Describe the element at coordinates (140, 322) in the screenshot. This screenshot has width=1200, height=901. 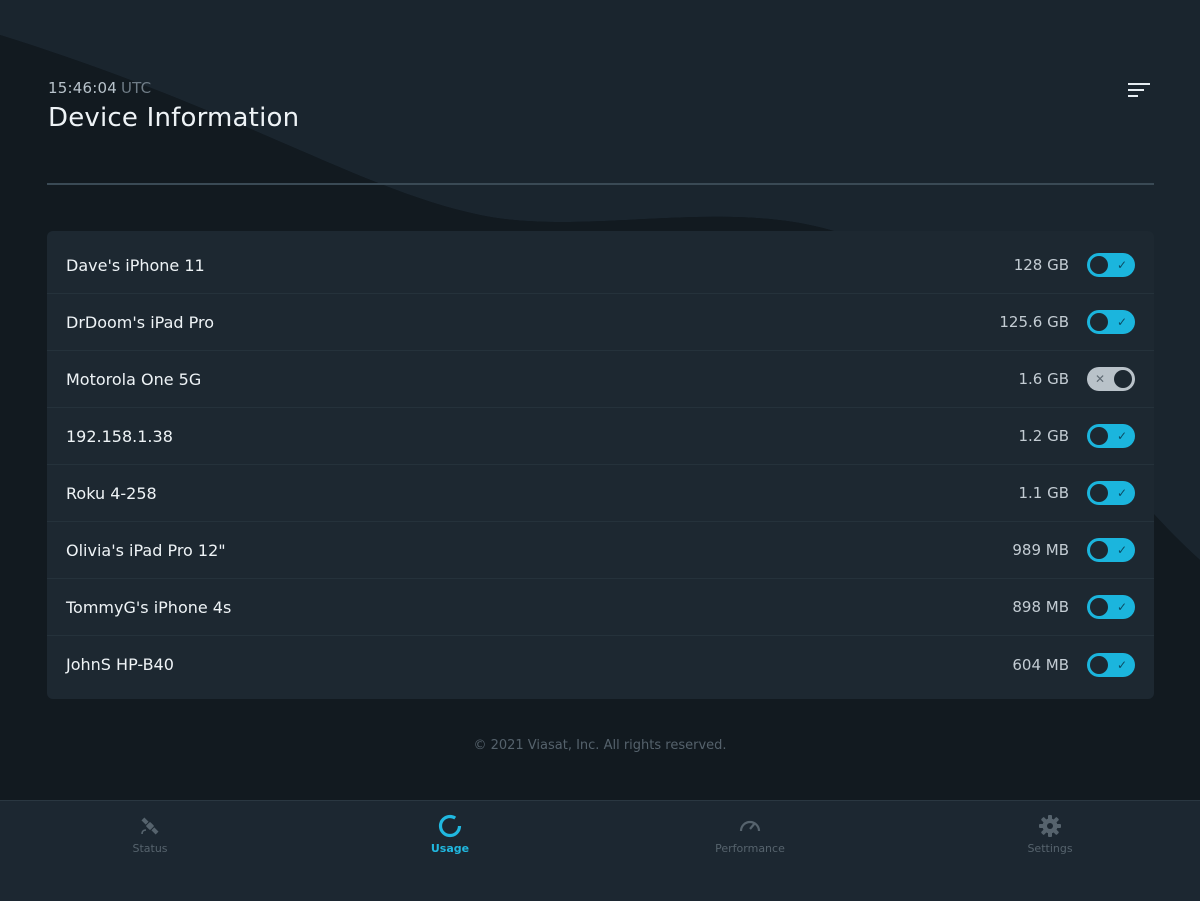
I see `device-name: DrDoom's iPad Pro` at that location.